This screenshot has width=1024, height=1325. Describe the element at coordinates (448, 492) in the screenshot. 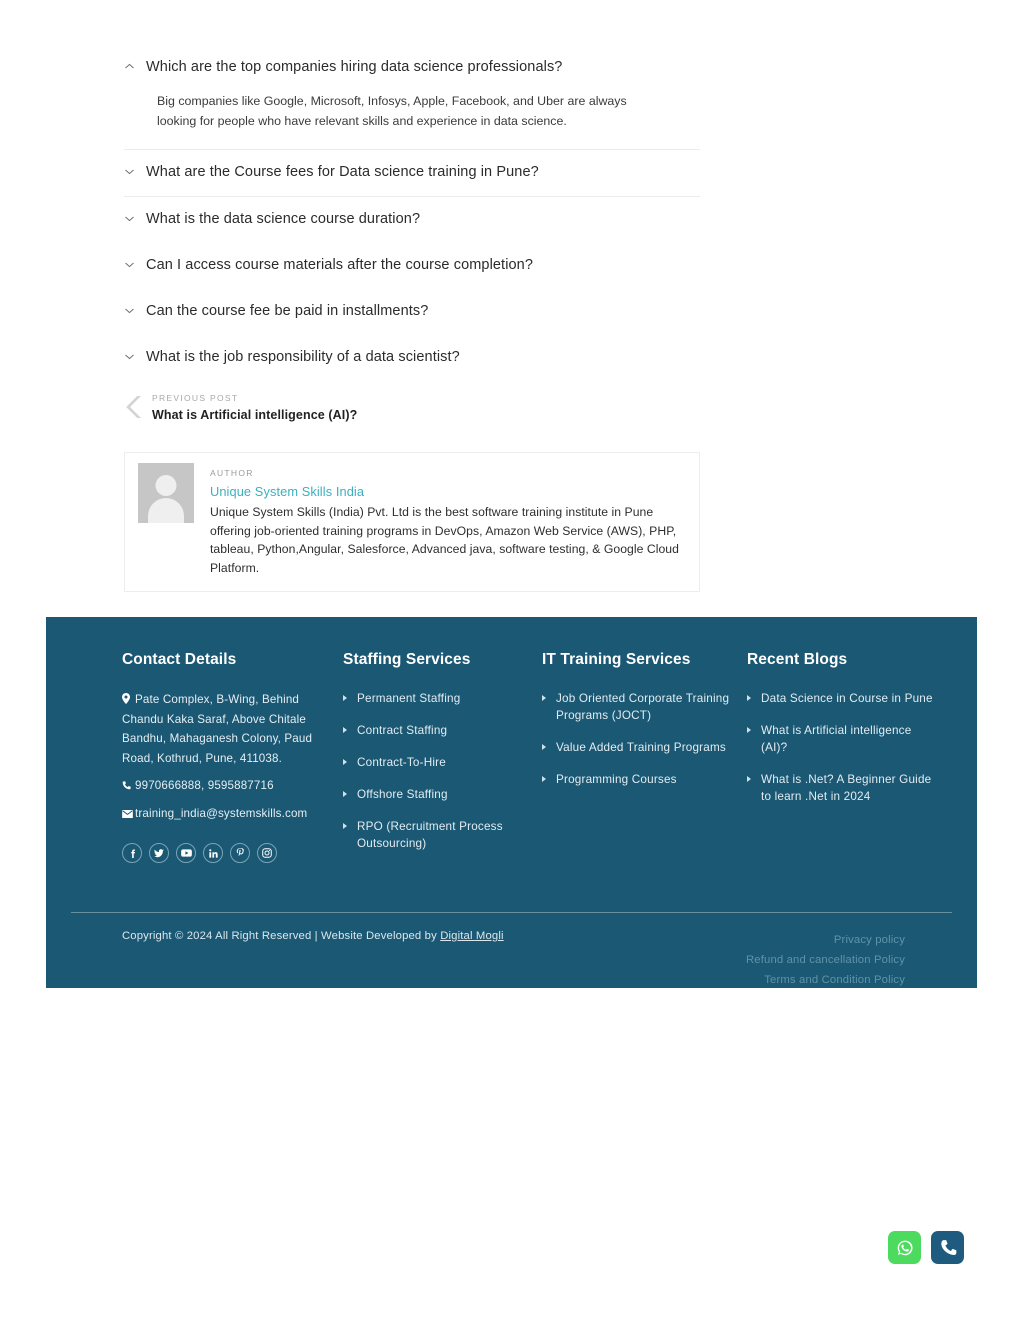

I see `author-name-link: Unique System Skills India` at that location.